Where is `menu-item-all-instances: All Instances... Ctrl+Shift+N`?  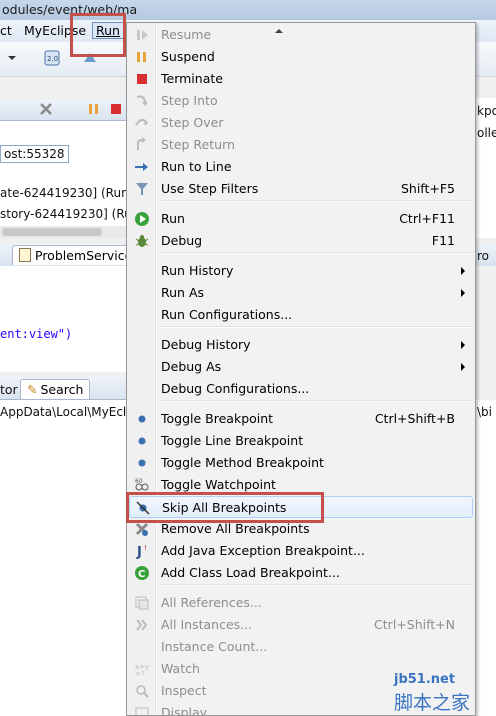
menu-item-all-instances: All Instances... Ctrl+Shift+N is located at coordinates (301, 625).